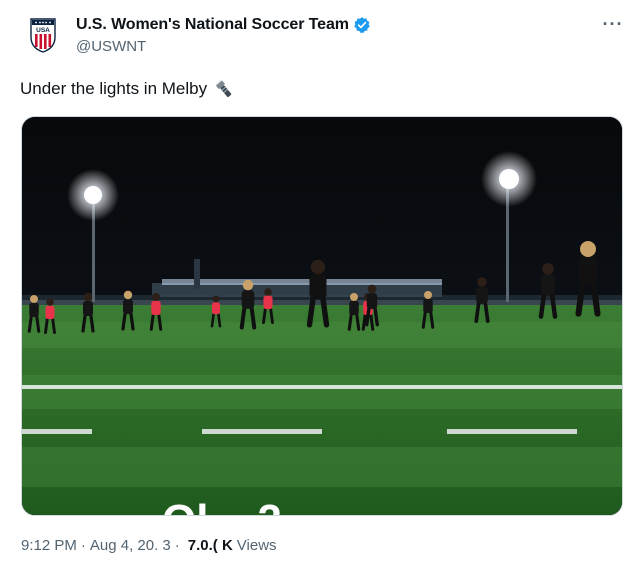 Image resolution: width=634 pixels, height=568 pixels. Describe the element at coordinates (49, 545) in the screenshot. I see `post-time: 9:12 PM` at that location.